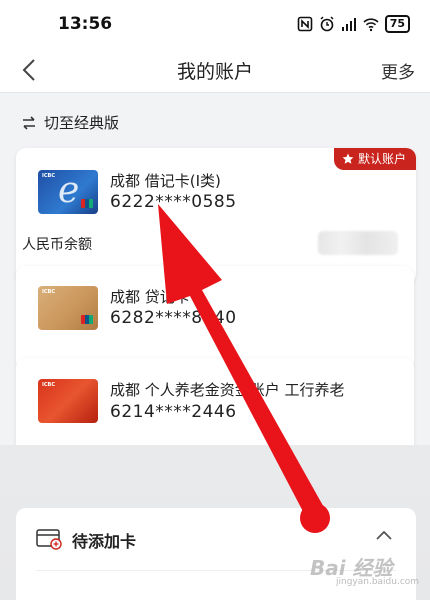  I want to click on status-icons: 75, so click(353, 24).